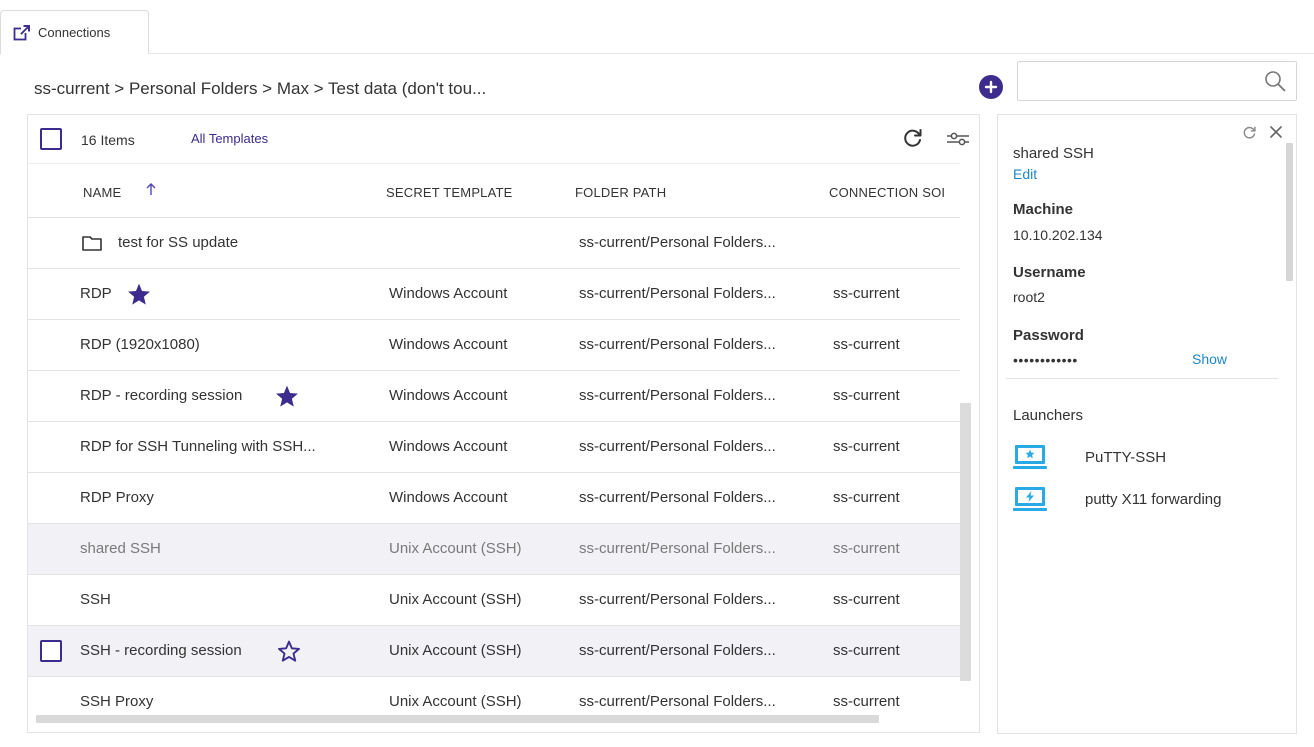 Image resolution: width=1314 pixels, height=747 pixels. Describe the element at coordinates (1048, 415) in the screenshot. I see `launchers-label: Launchers` at that location.